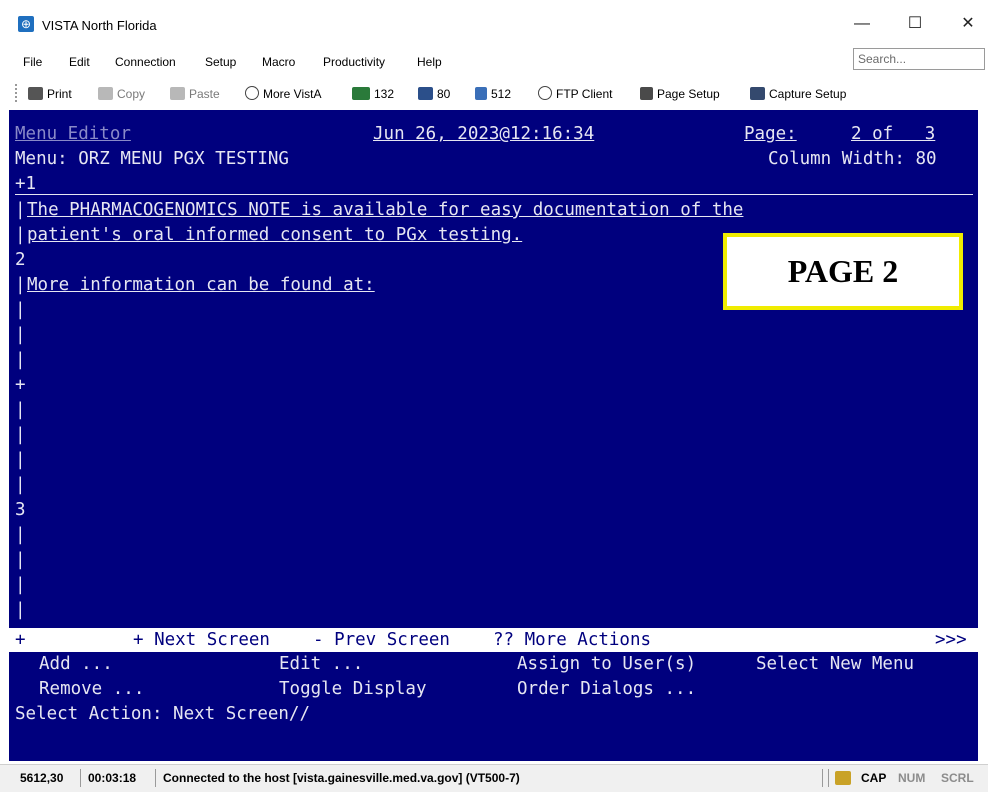 The width and height of the screenshot is (988, 792). What do you see at coordinates (278, 62) in the screenshot?
I see `menu-macro: Macro` at bounding box center [278, 62].